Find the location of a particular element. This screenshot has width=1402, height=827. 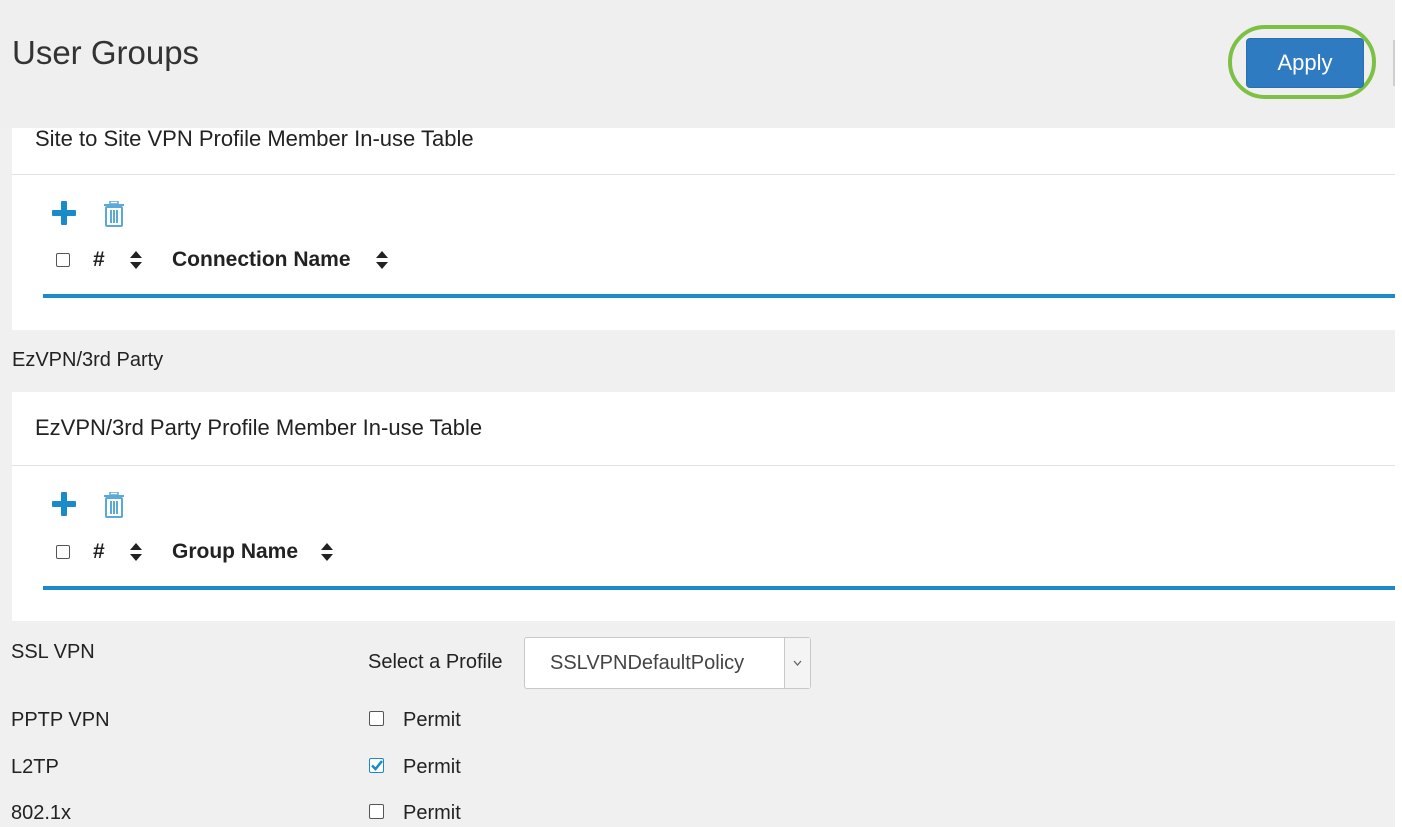

apply-button: Apply is located at coordinates (1305, 63).